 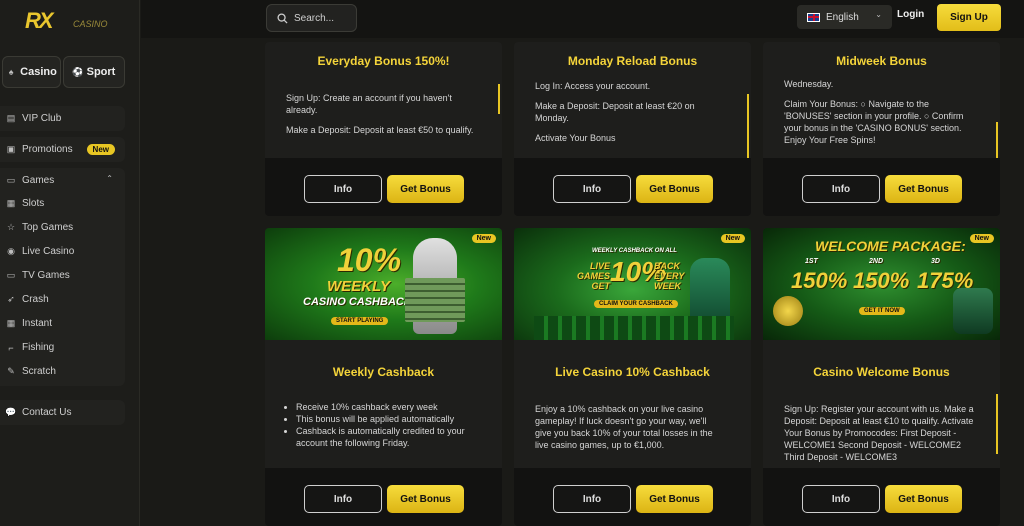 What do you see at coordinates (11, 412) in the screenshot?
I see `chat-icon: 💬` at bounding box center [11, 412].